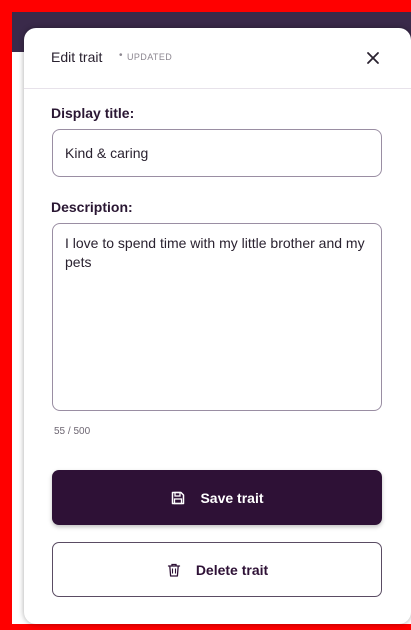  I want to click on close-icon, so click(373, 58).